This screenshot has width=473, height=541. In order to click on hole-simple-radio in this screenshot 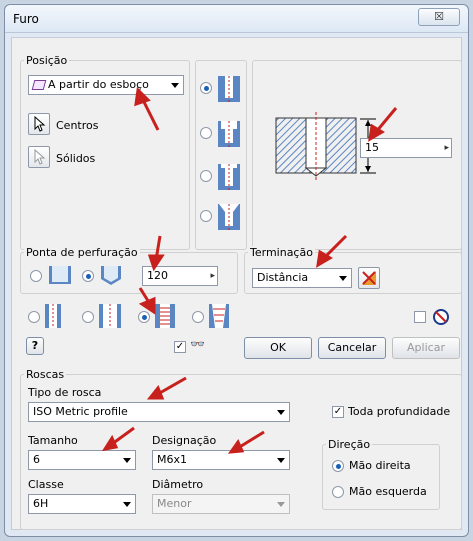, I will do `click(206, 88)`.